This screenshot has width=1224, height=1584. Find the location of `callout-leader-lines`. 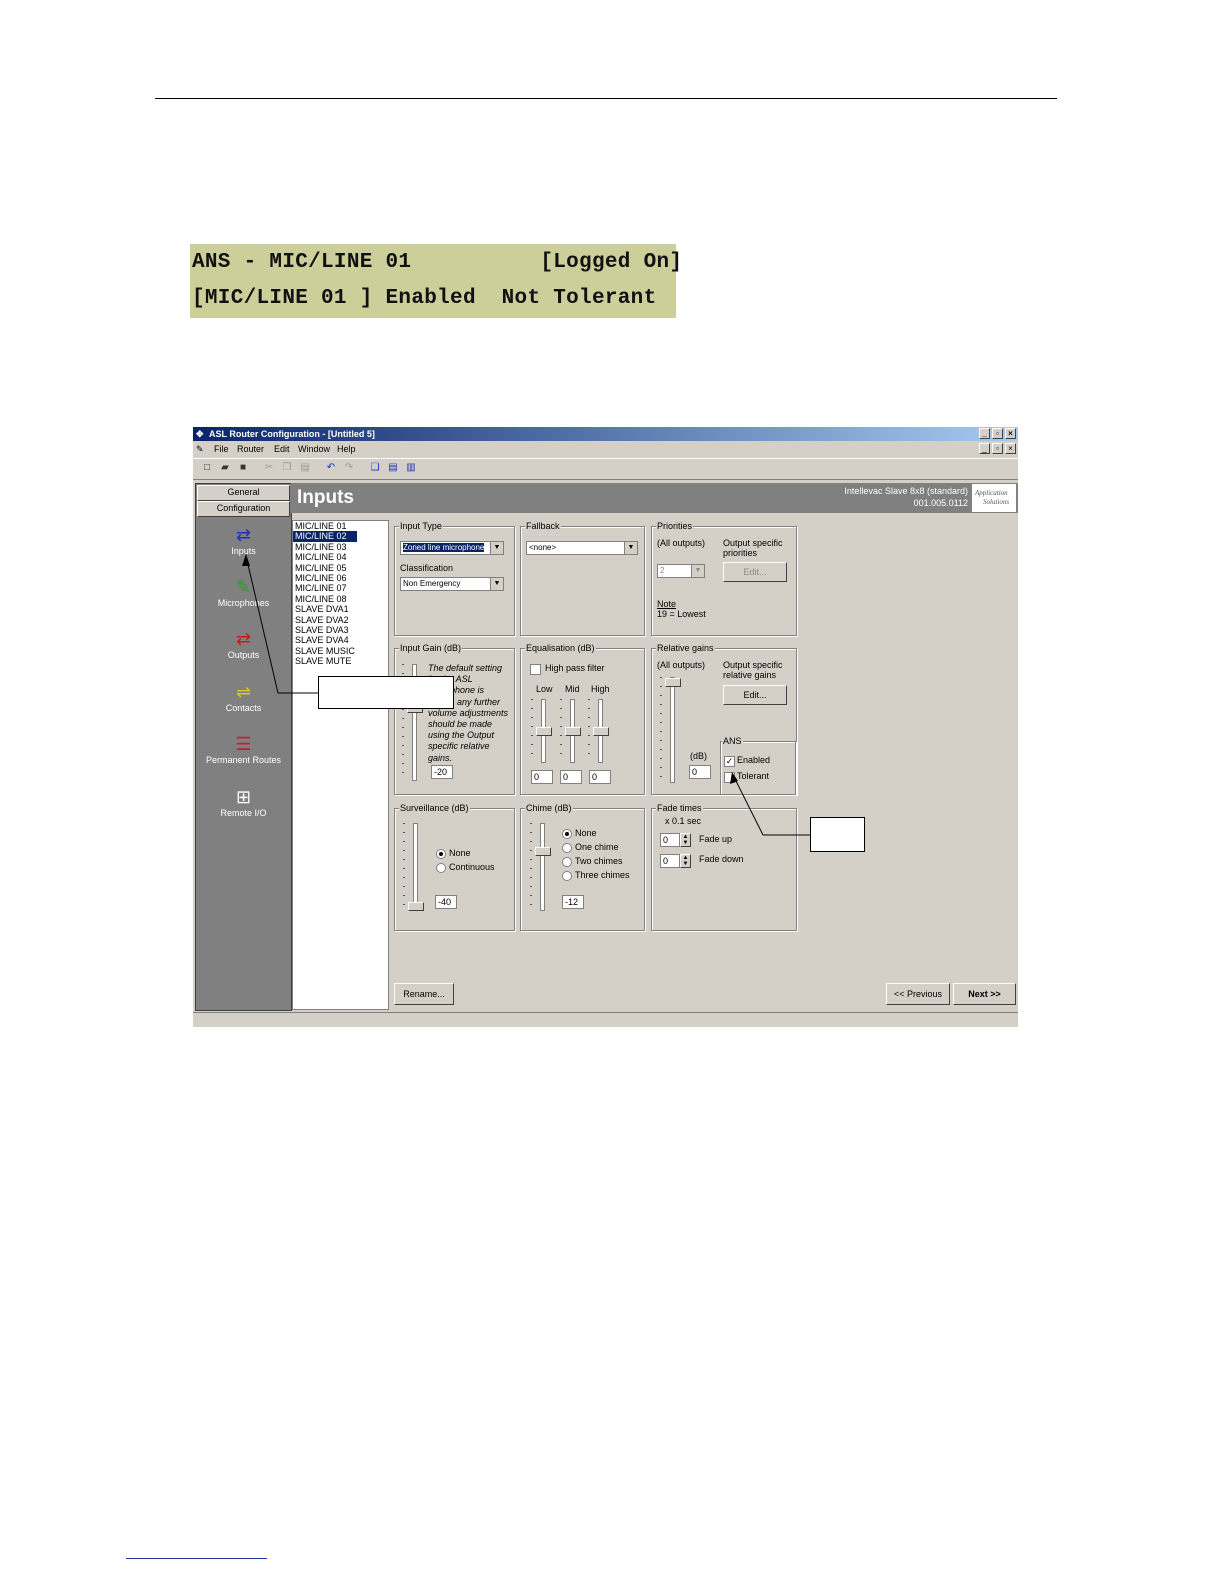

callout-leader-lines is located at coordinates (526, 695).